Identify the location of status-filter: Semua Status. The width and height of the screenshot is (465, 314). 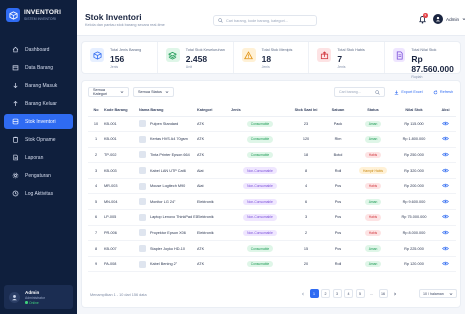
(153, 92).